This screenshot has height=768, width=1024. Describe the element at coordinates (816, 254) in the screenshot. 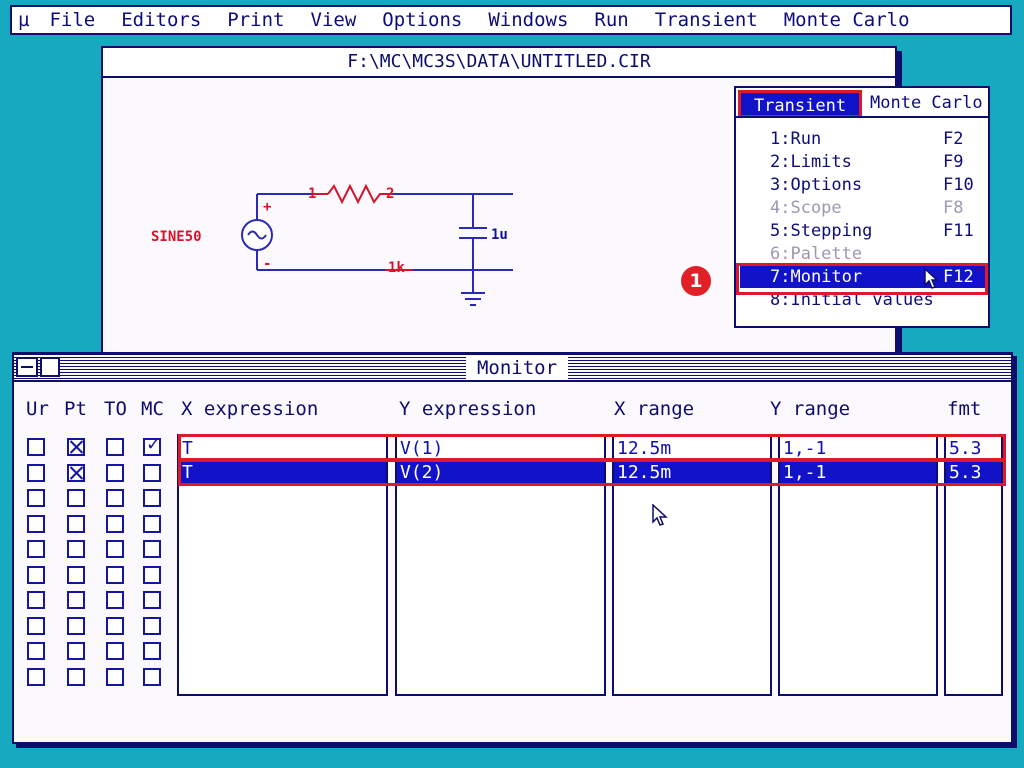

I see `menu-item-palette: 6:Palette` at that location.